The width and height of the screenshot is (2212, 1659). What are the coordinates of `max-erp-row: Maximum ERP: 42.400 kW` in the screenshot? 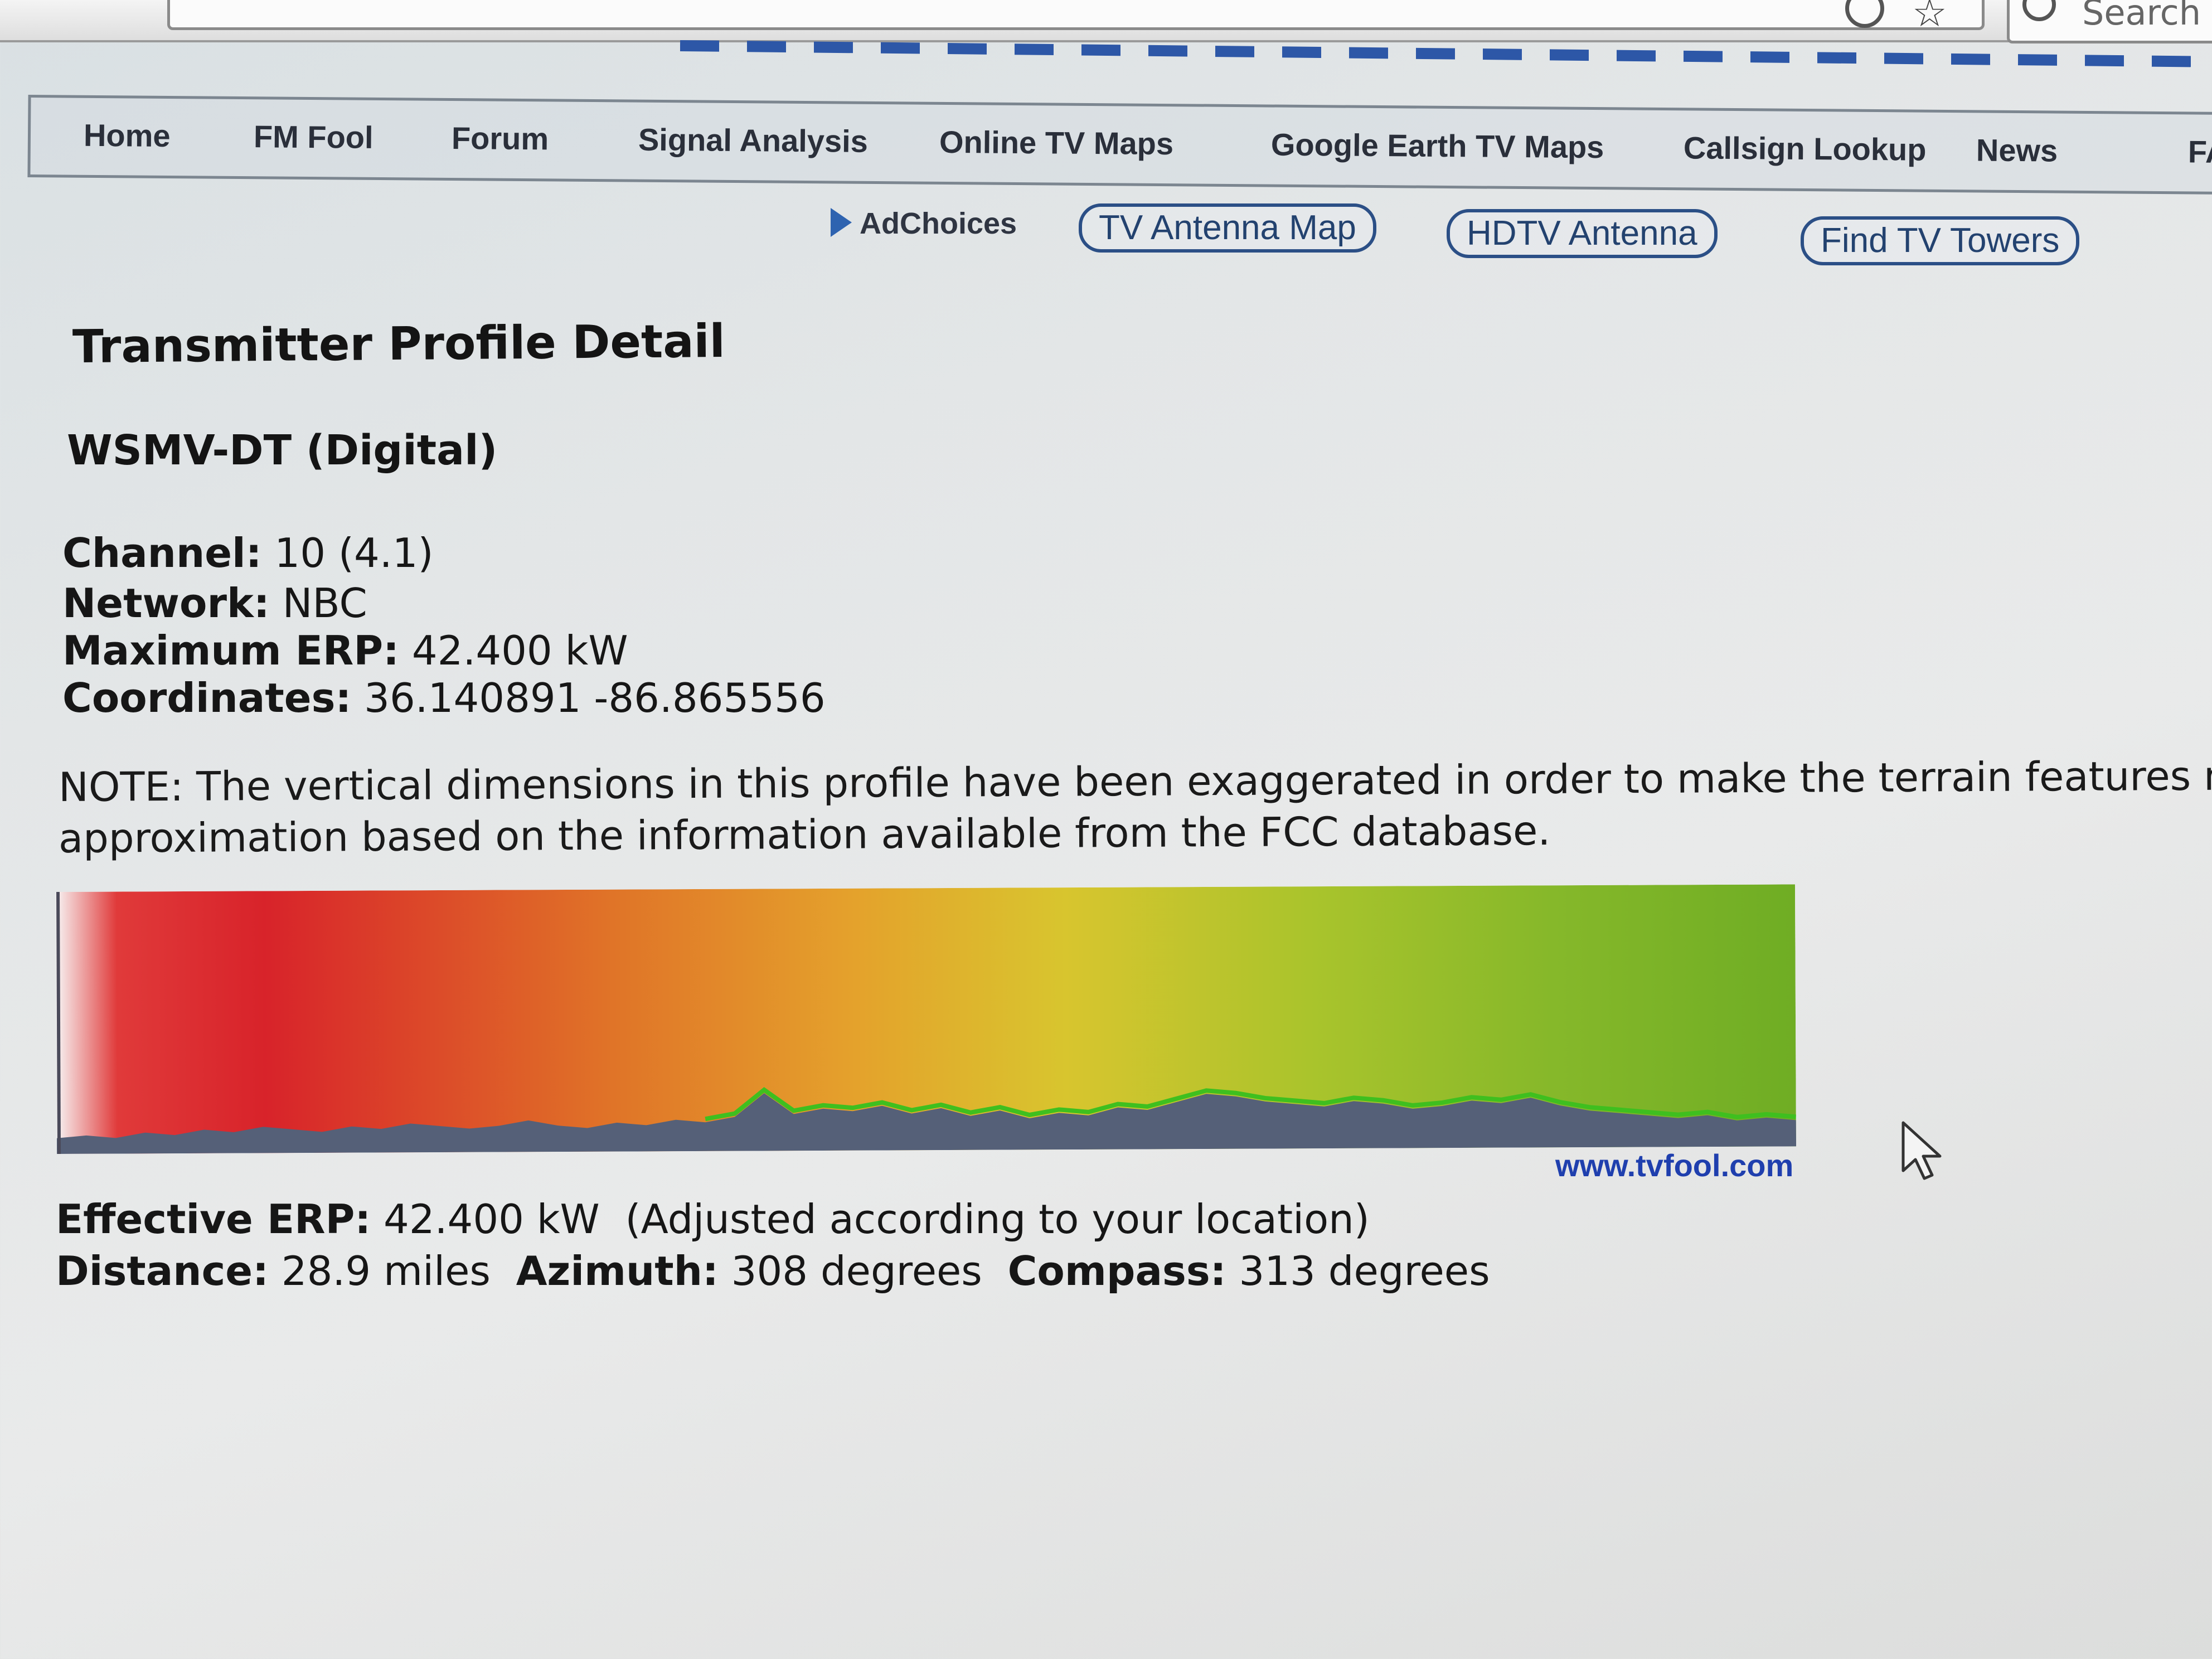 It's located at (345, 650).